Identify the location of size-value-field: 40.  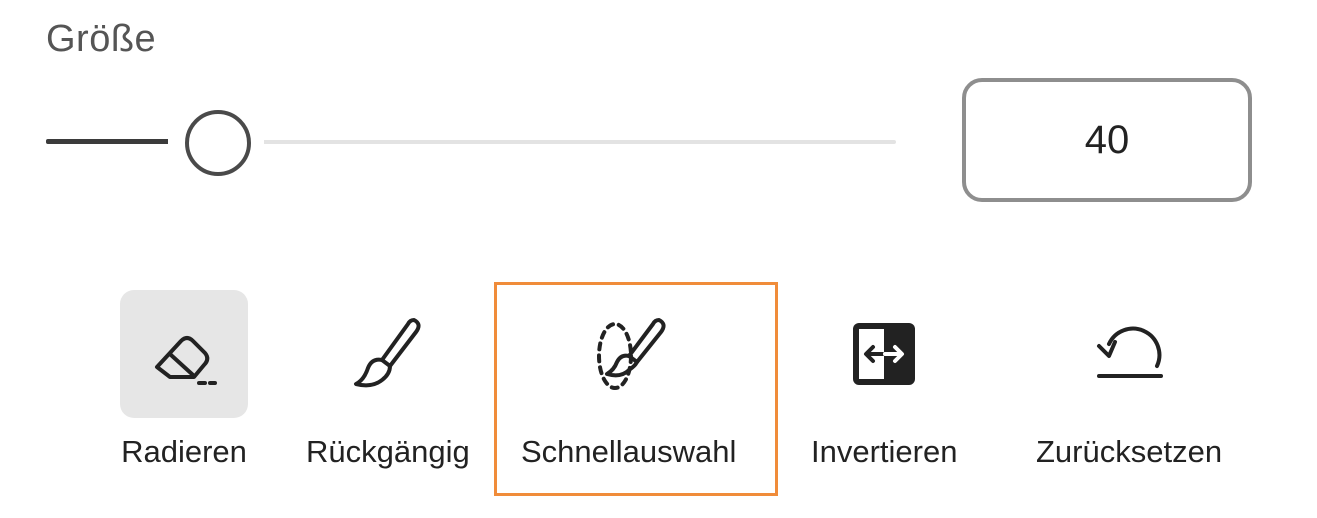
(1107, 140).